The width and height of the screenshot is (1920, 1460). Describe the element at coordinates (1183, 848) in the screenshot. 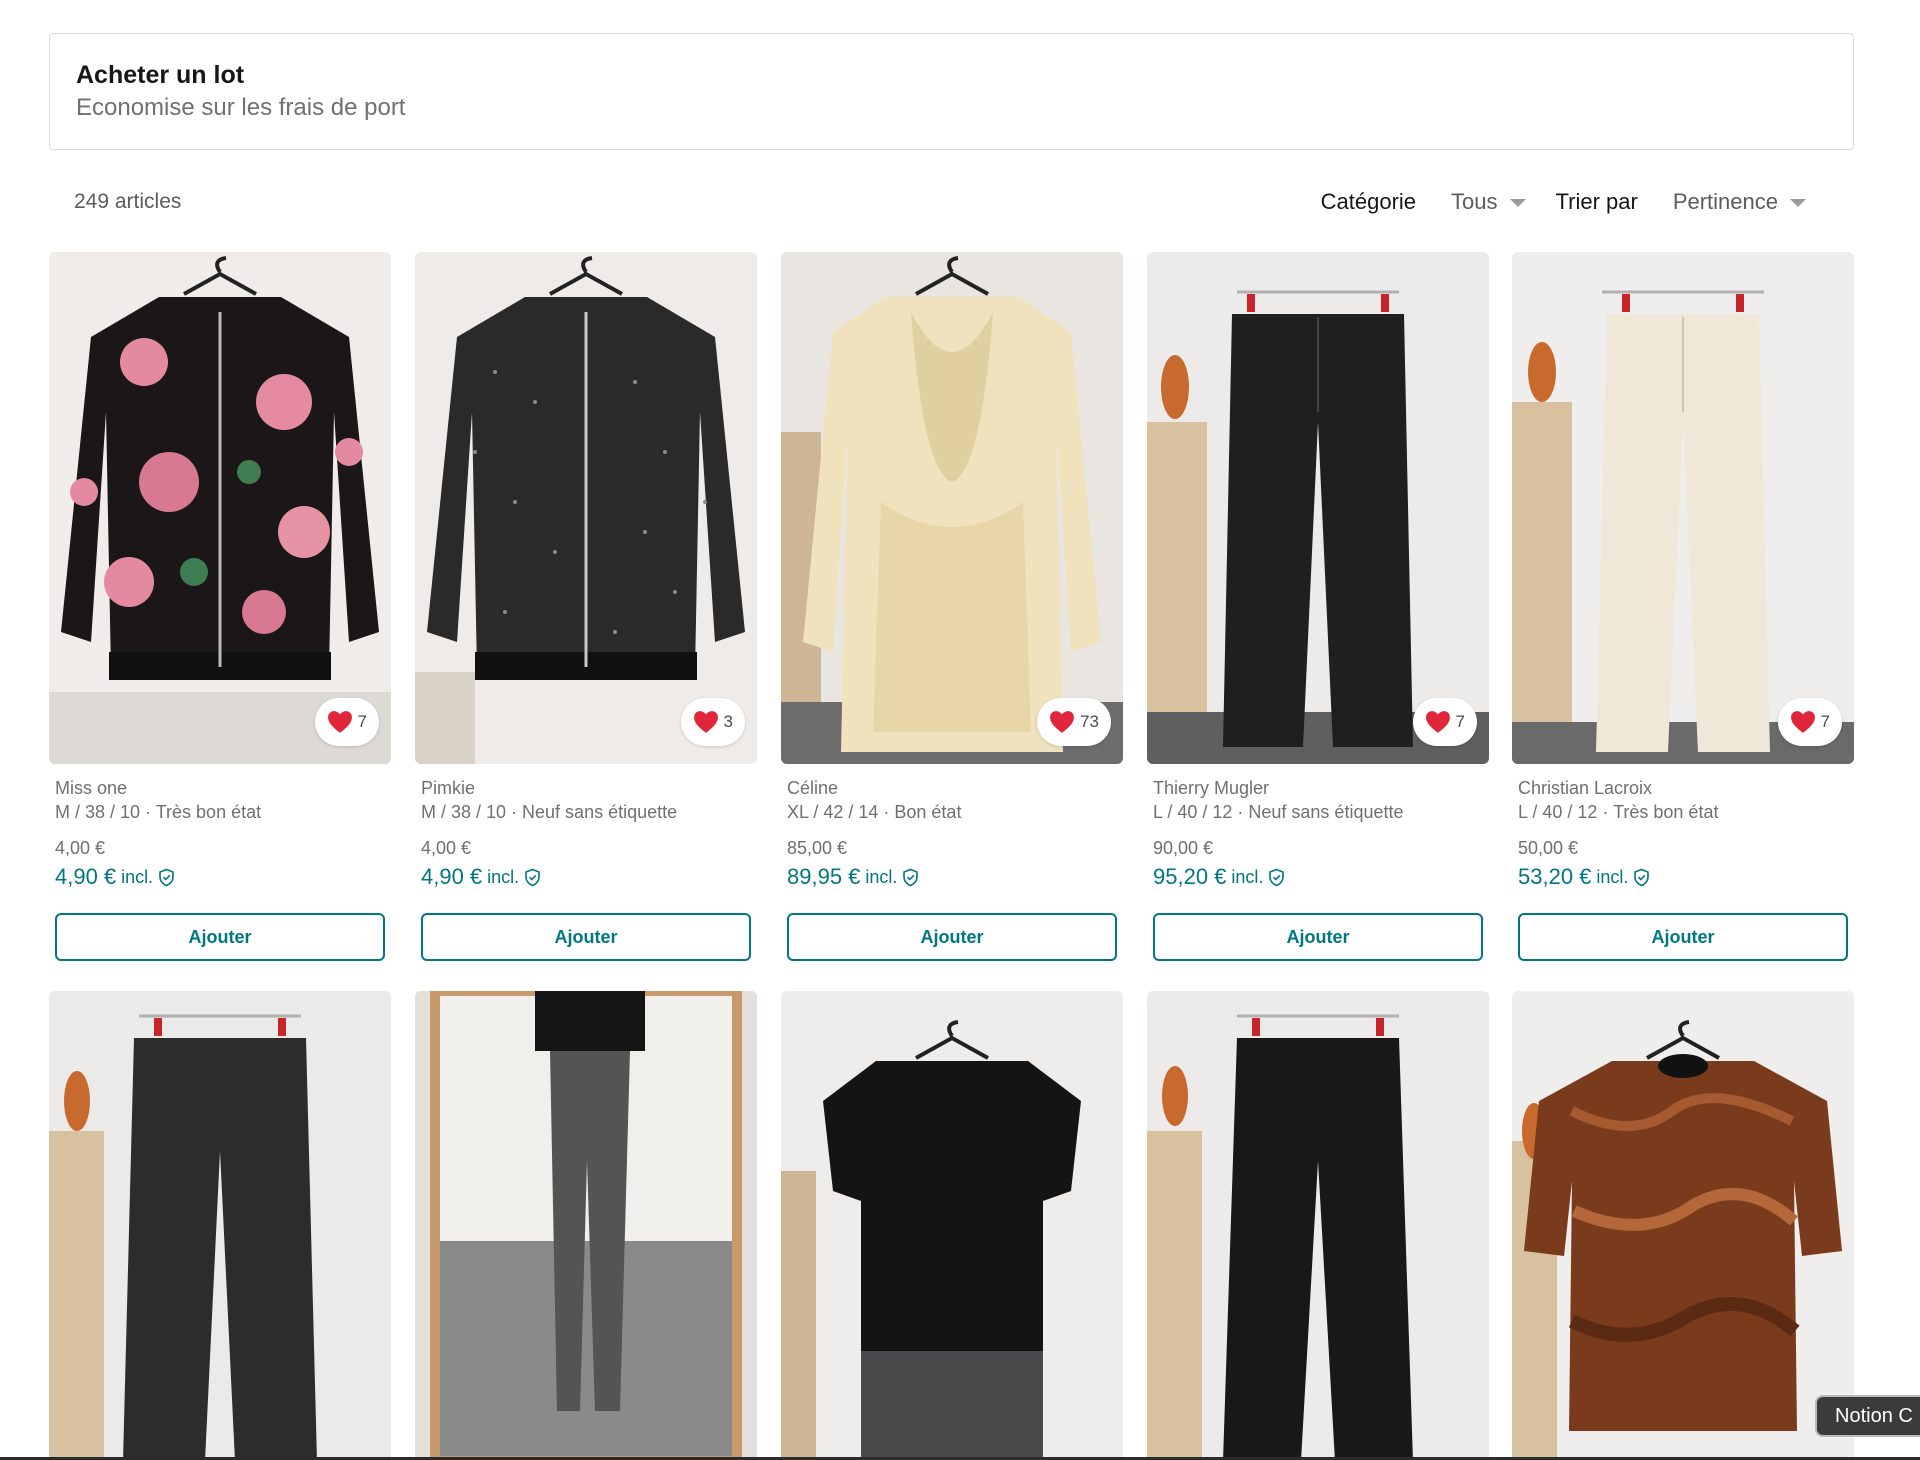

I see `product-price: 90,00 €` at that location.